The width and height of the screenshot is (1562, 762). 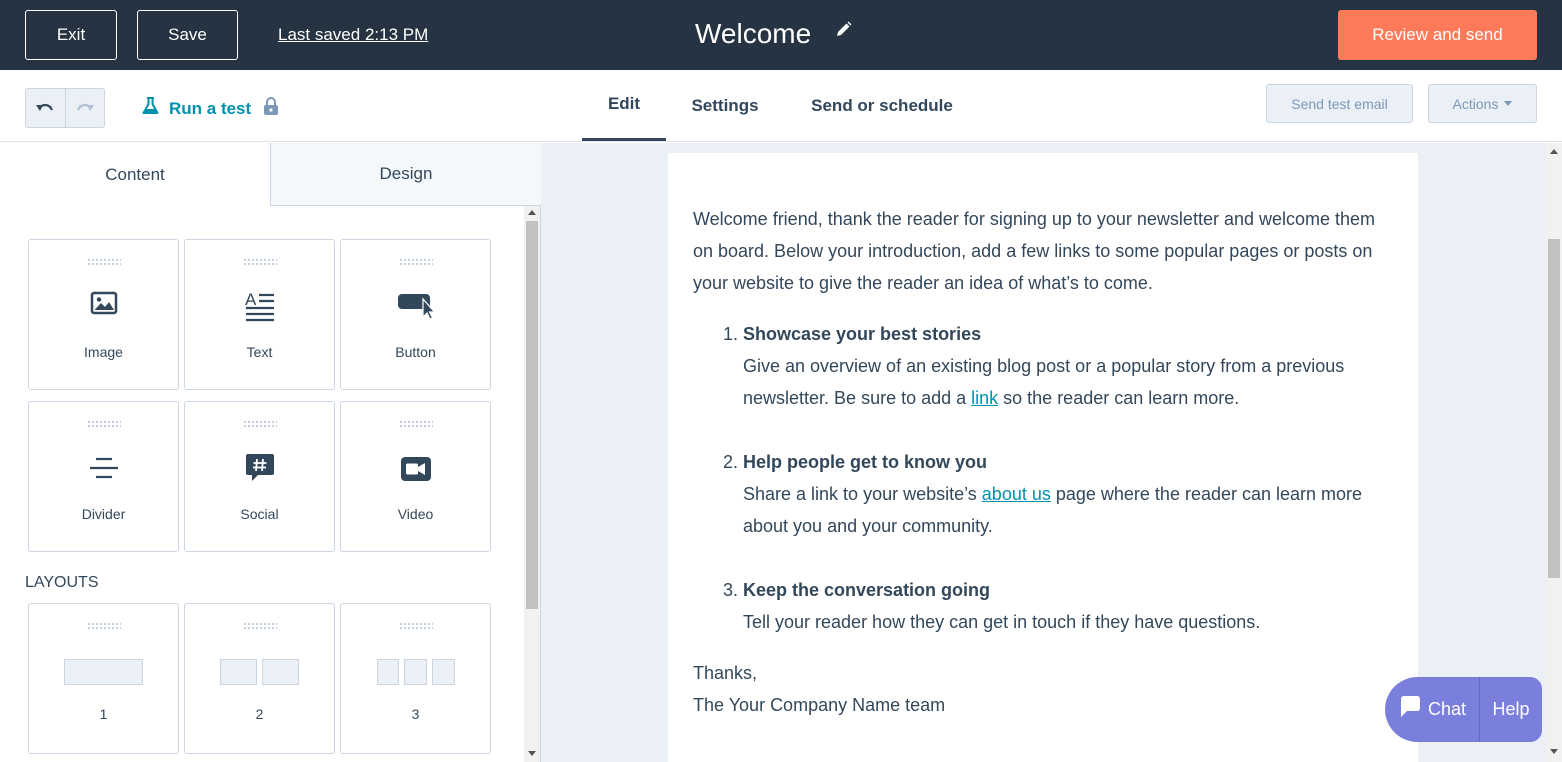 I want to click on pencil-icon, so click(x=843, y=32).